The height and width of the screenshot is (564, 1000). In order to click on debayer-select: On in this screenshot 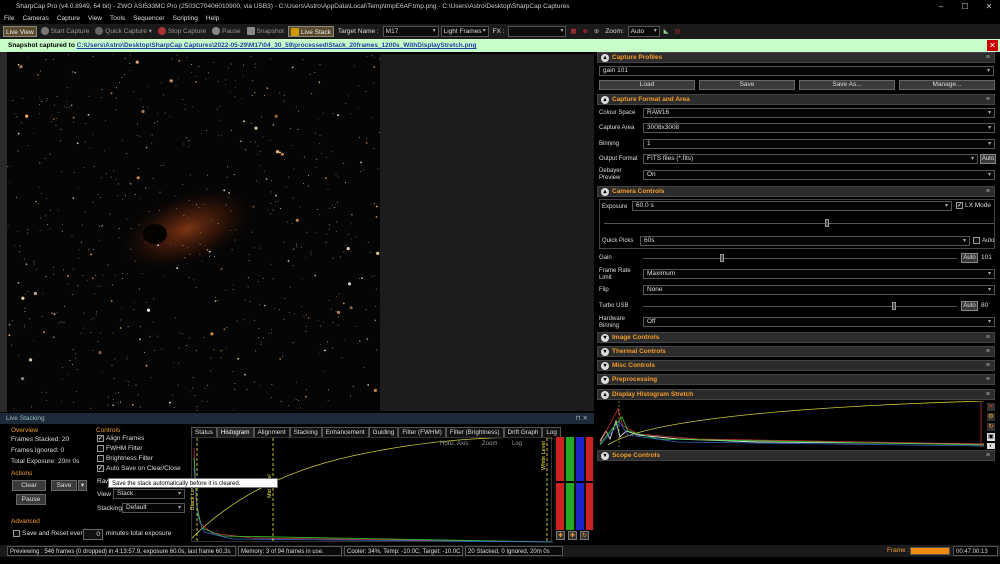, I will do `click(819, 175)`.